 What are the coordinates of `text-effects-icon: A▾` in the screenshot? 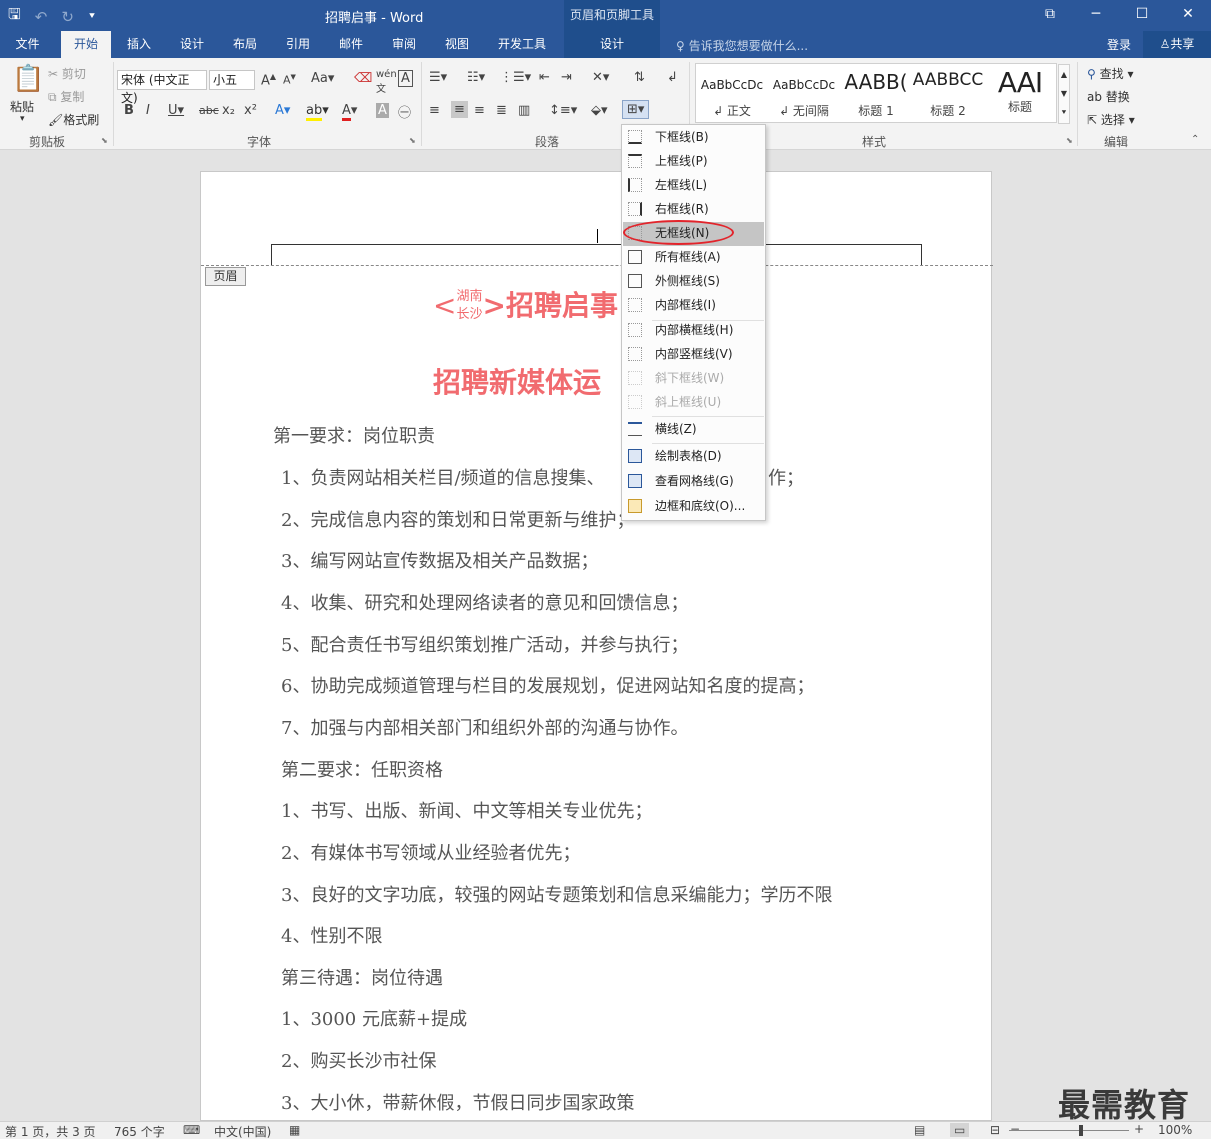 It's located at (282, 110).